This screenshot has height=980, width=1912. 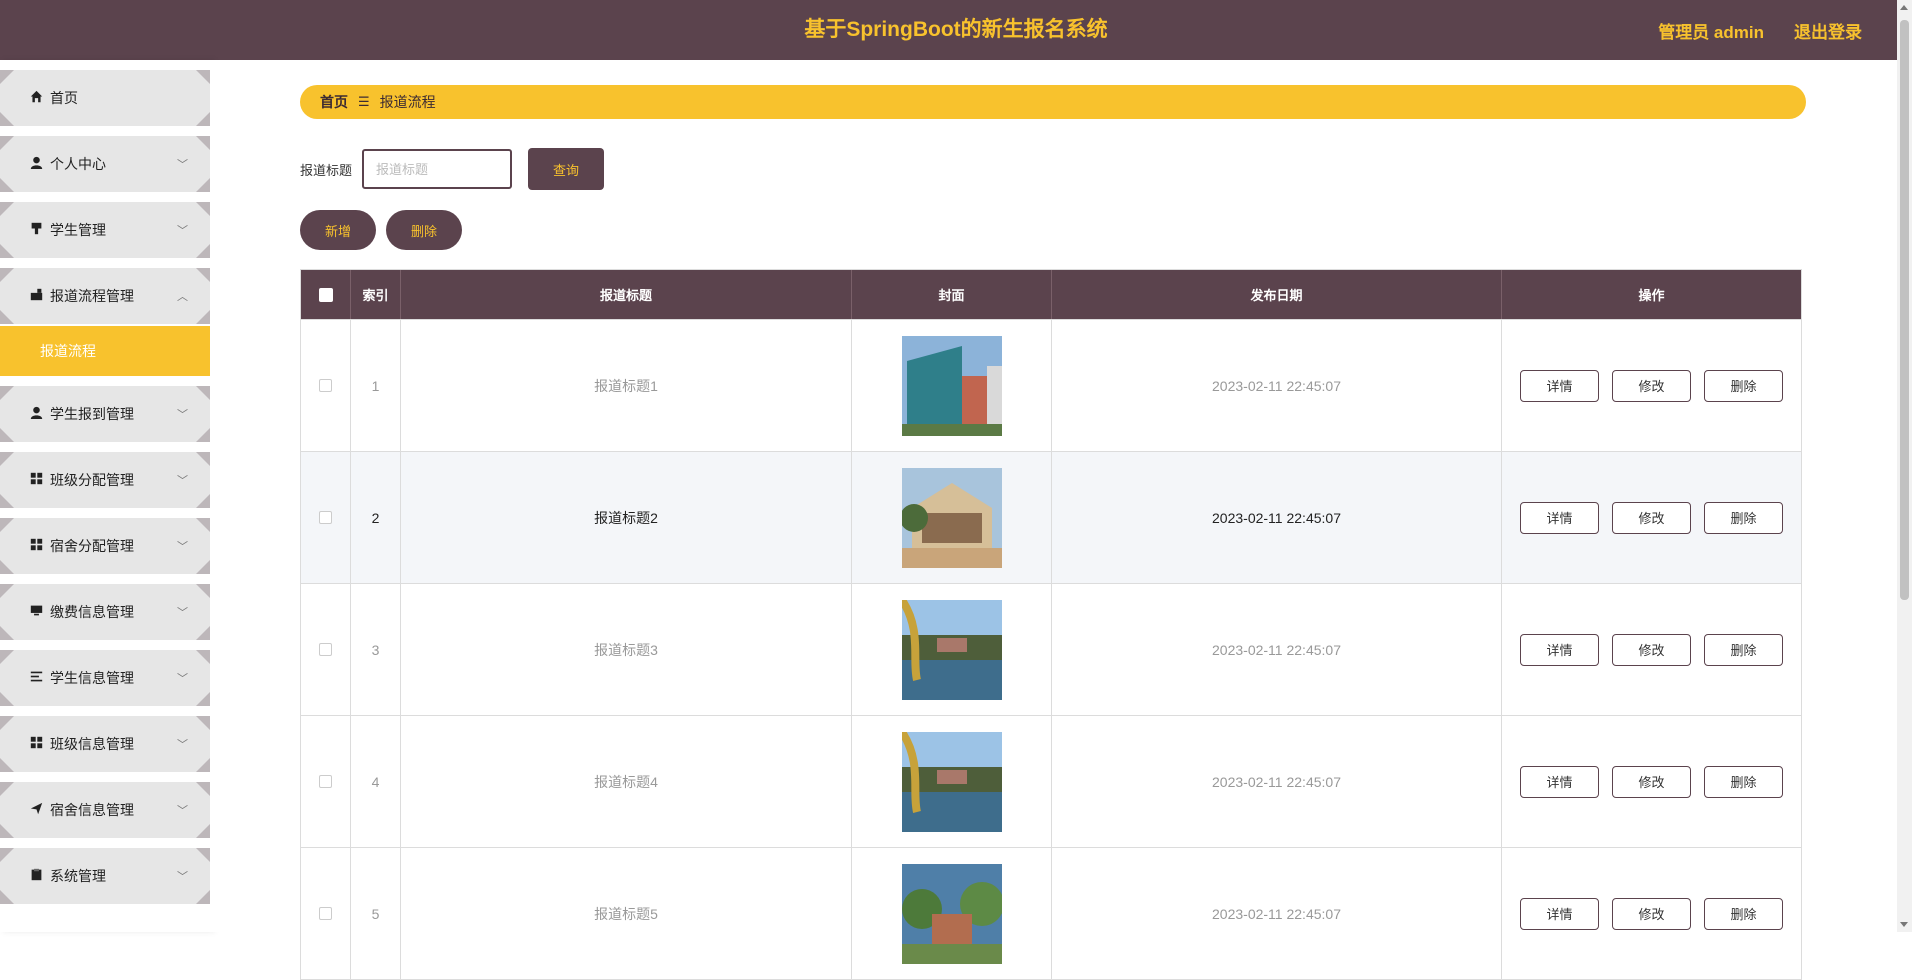 I want to click on sidebar-item-dorm-assign-mgmt: 宿舍分配管理 ﹀, so click(x=105, y=546).